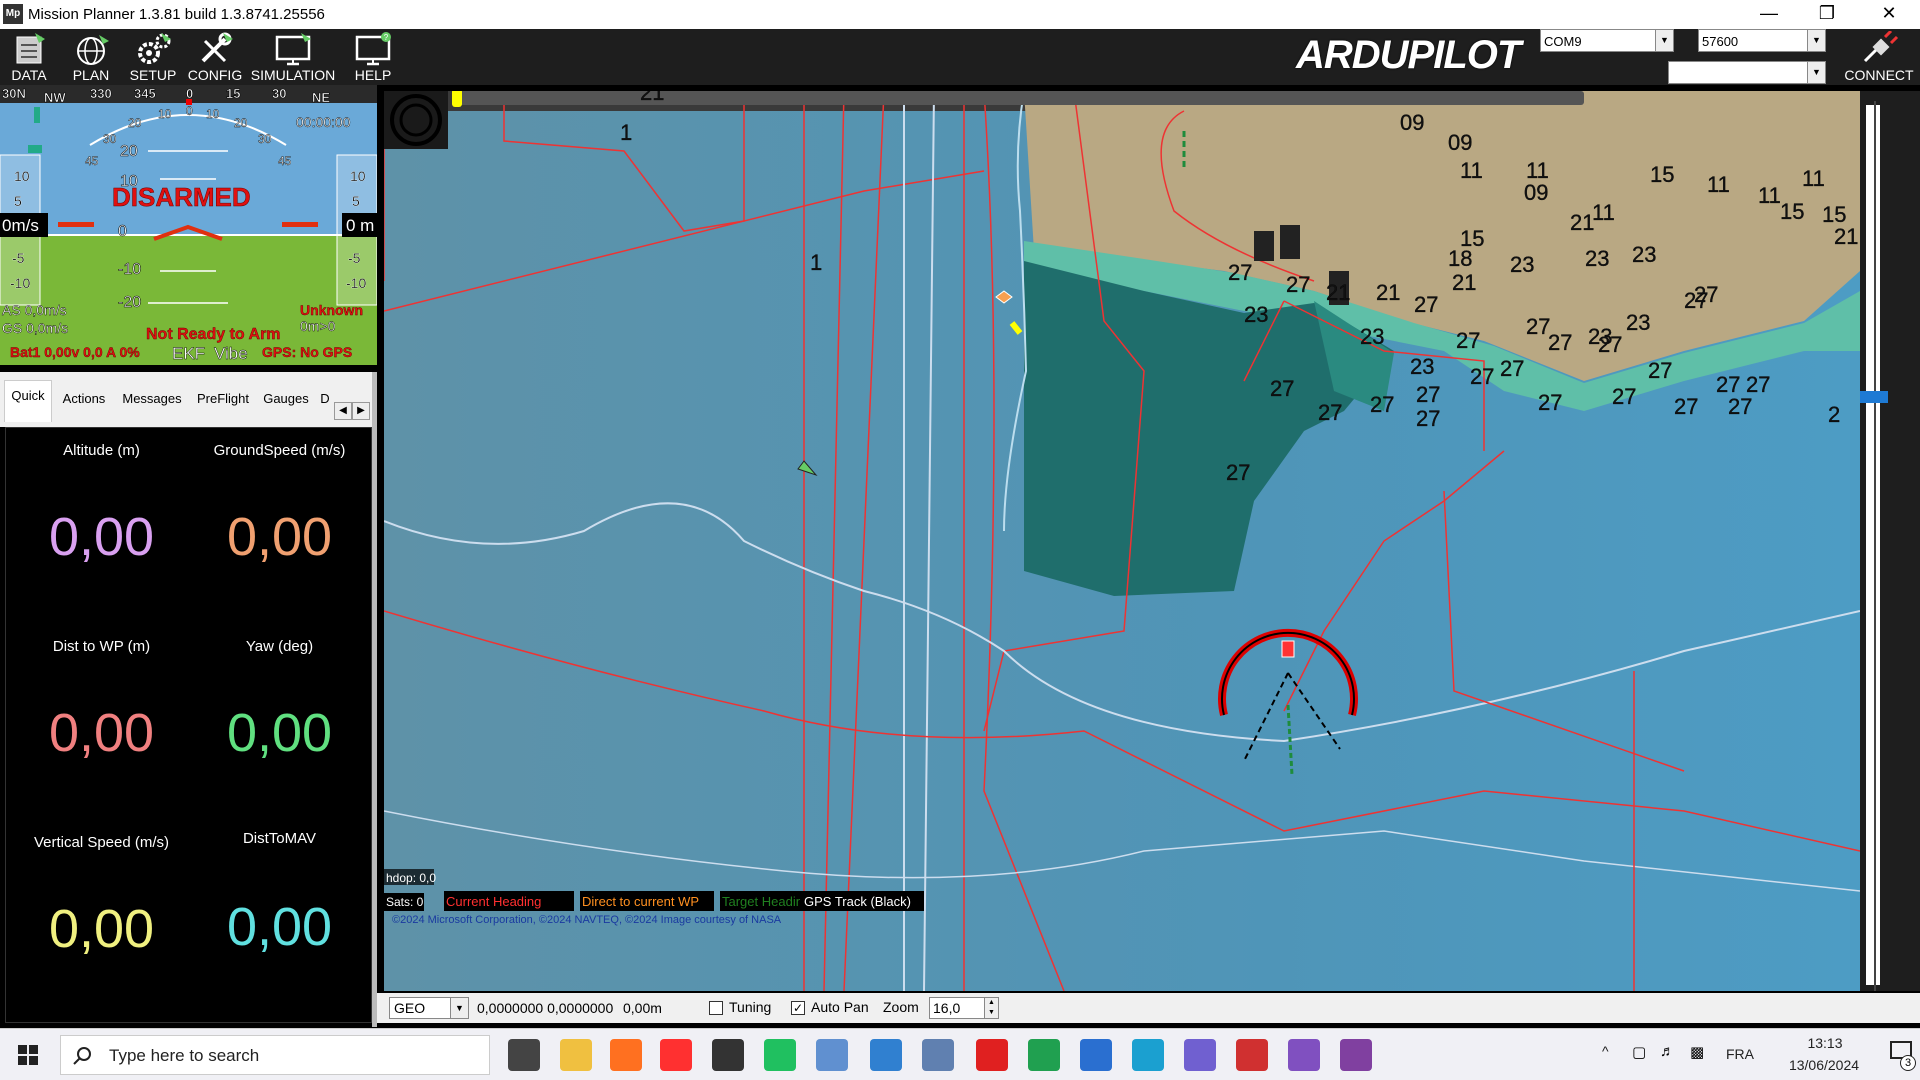 This screenshot has width=1920, height=1080. I want to click on connect-button: CONNECT, so click(1879, 57).